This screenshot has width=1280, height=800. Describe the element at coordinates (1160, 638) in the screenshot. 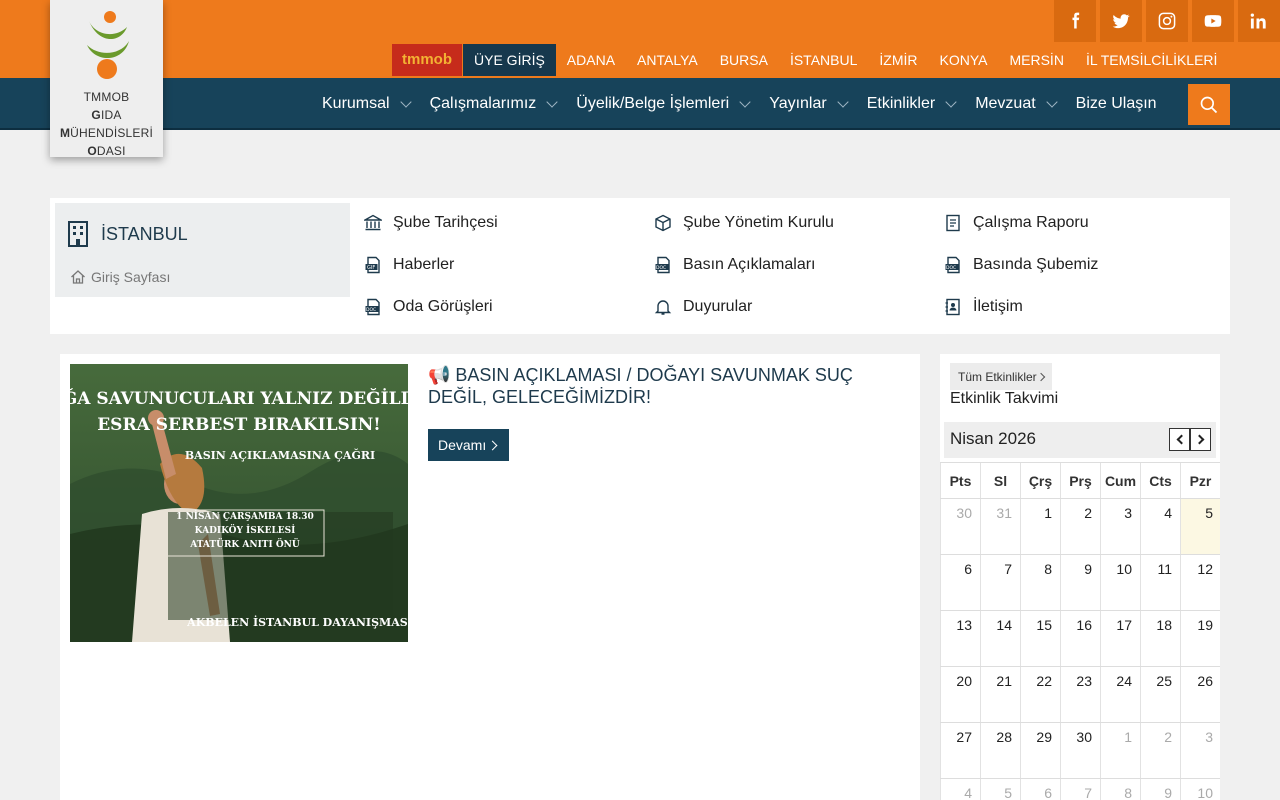

I see `calendar-day: 18` at that location.